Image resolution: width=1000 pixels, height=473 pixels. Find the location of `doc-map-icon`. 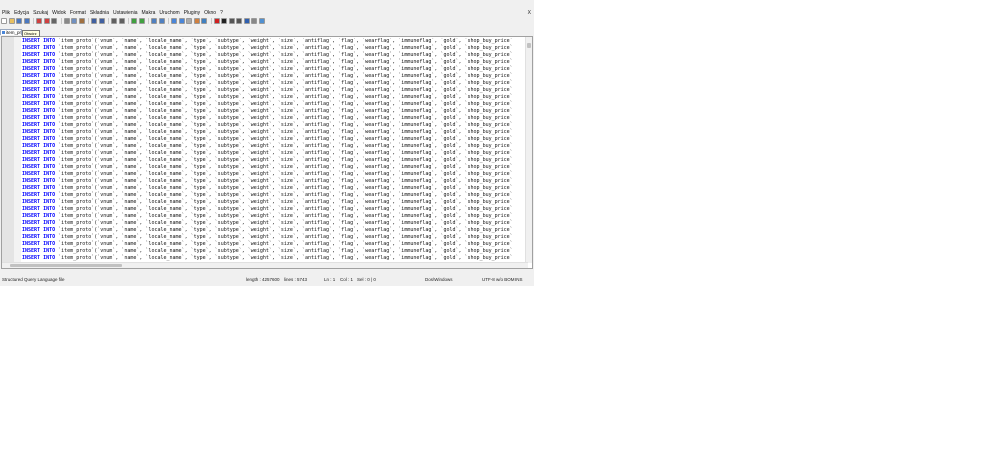

doc-map-icon is located at coordinates (204, 21).